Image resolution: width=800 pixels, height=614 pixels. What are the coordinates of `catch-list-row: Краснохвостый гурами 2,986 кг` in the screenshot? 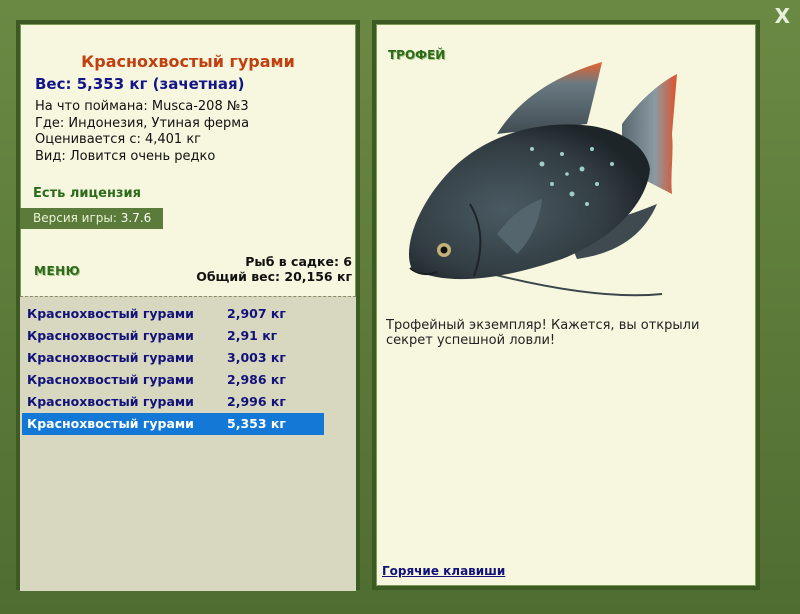 It's located at (173, 380).